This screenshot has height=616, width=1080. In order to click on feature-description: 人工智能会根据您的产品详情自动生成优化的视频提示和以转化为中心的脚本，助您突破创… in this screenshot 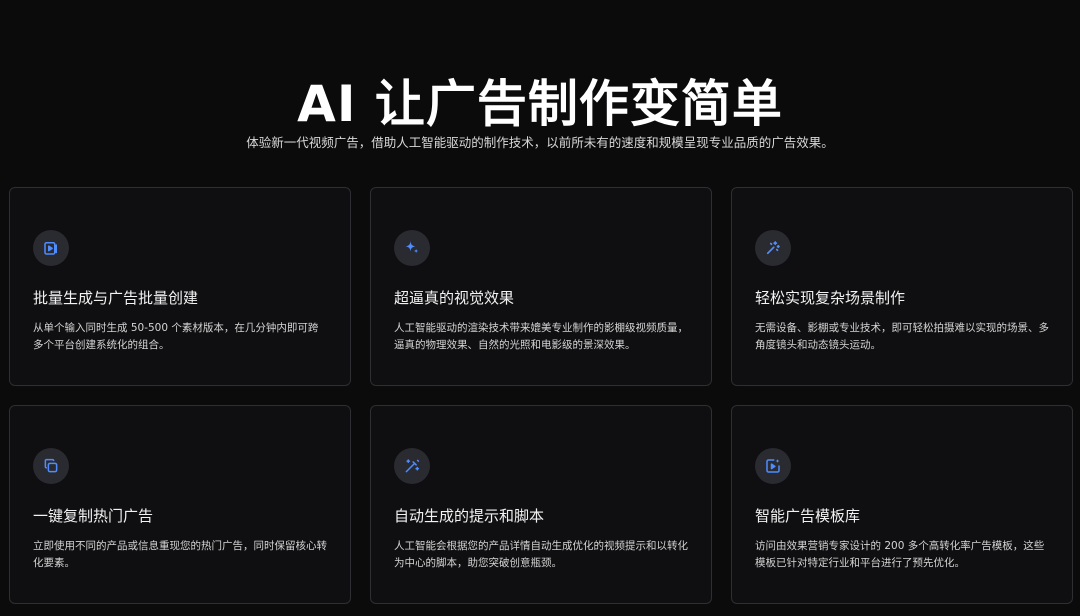, I will do `click(541, 554)`.